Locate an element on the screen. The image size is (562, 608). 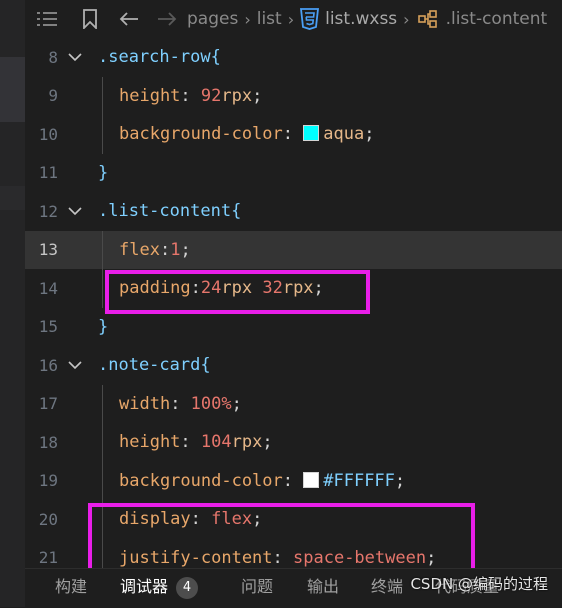
line-number: 15 is located at coordinates (48, 327).